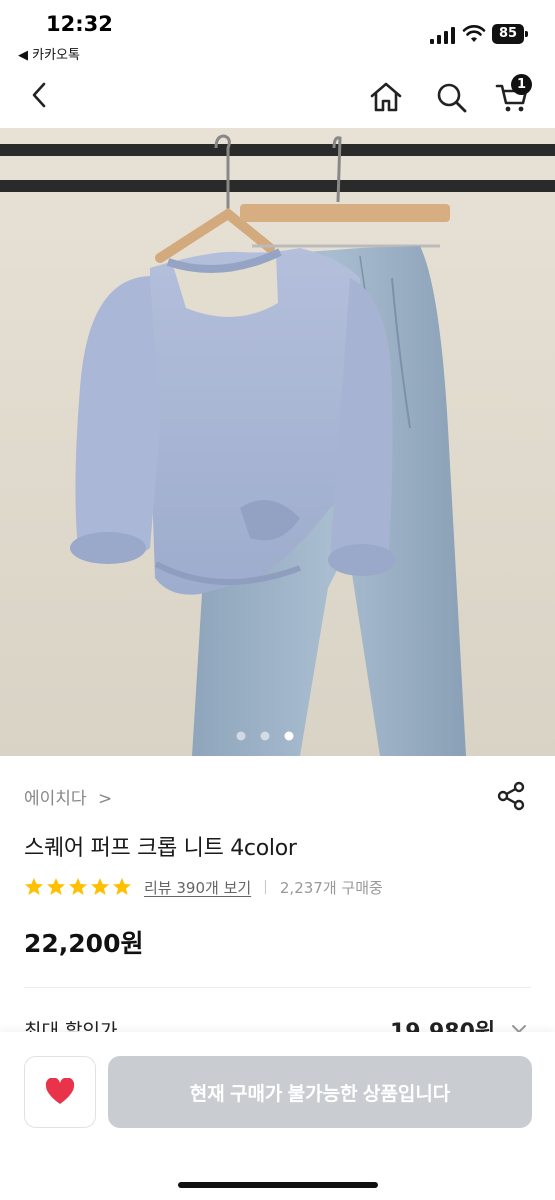 The image size is (555, 1200). I want to click on like-button, so click(60, 1092).